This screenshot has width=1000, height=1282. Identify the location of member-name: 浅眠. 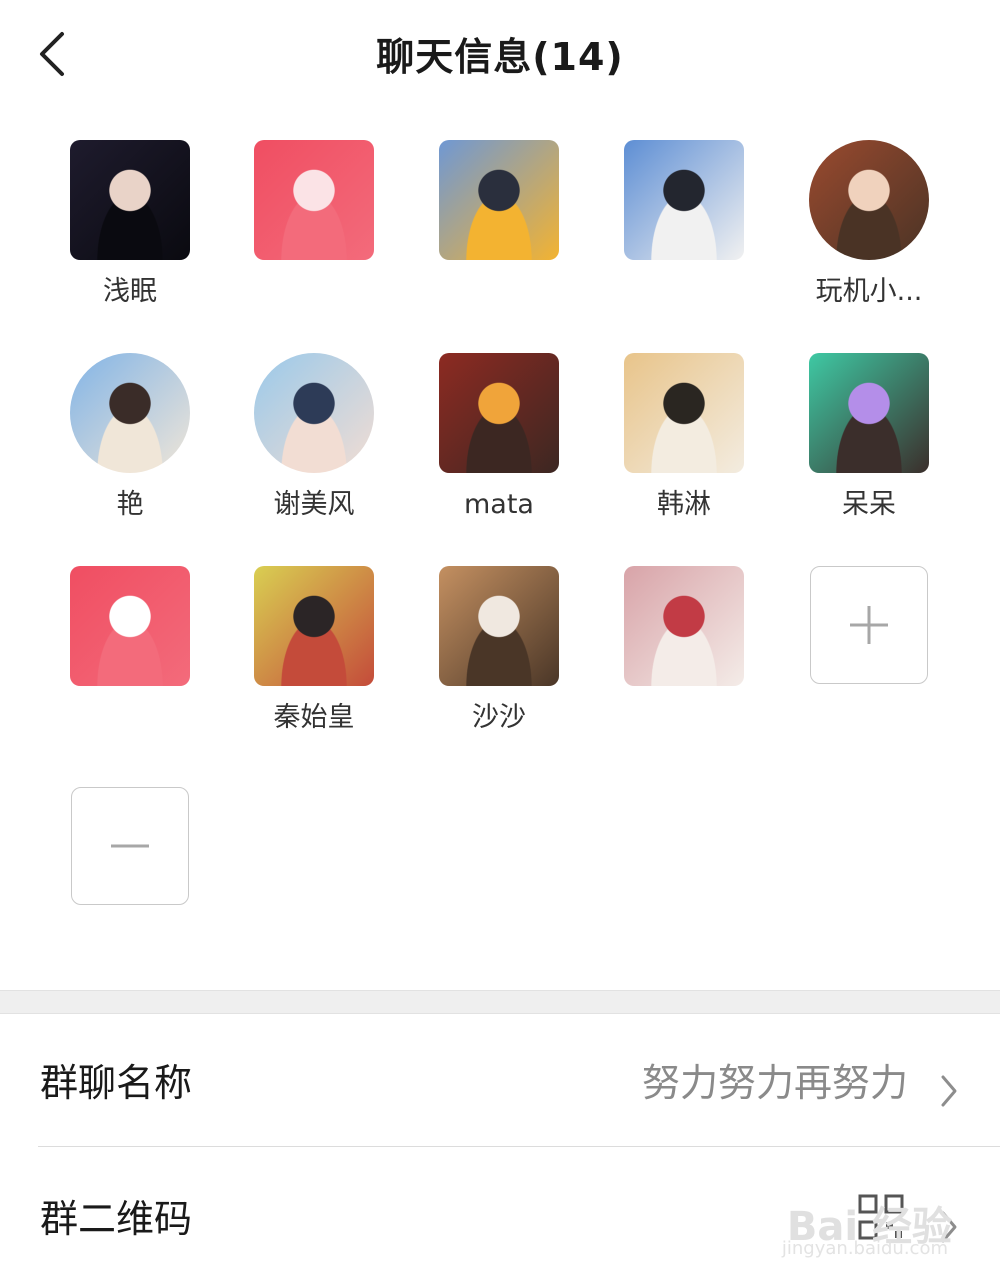
(130, 291).